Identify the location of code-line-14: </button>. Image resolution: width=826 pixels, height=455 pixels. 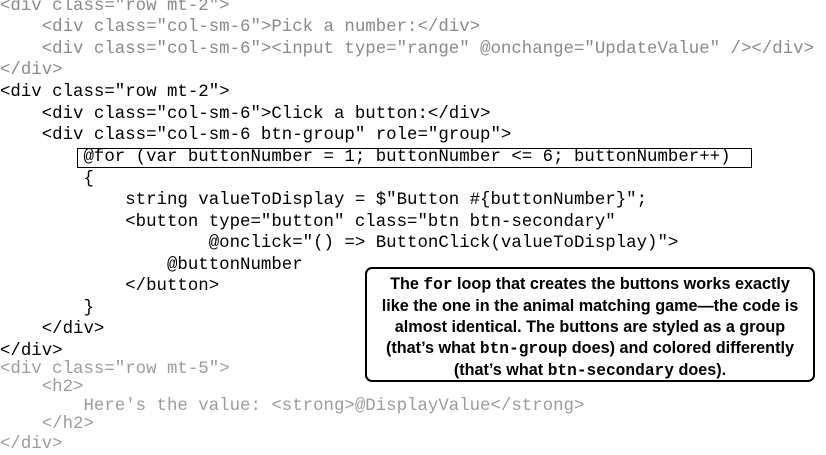
(110, 286).